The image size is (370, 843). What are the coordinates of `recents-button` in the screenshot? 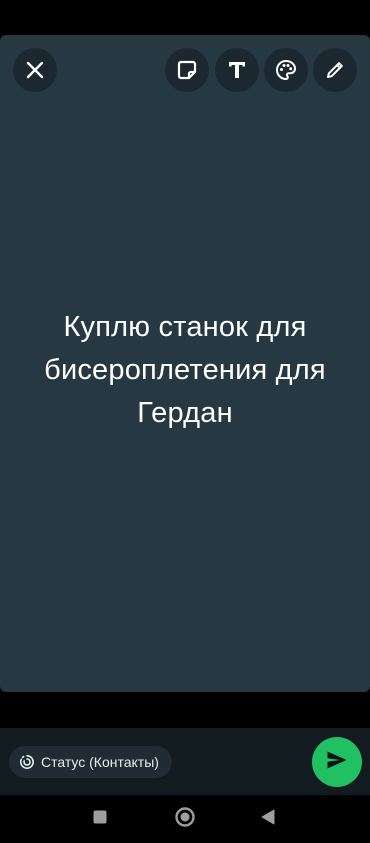 It's located at (100, 819).